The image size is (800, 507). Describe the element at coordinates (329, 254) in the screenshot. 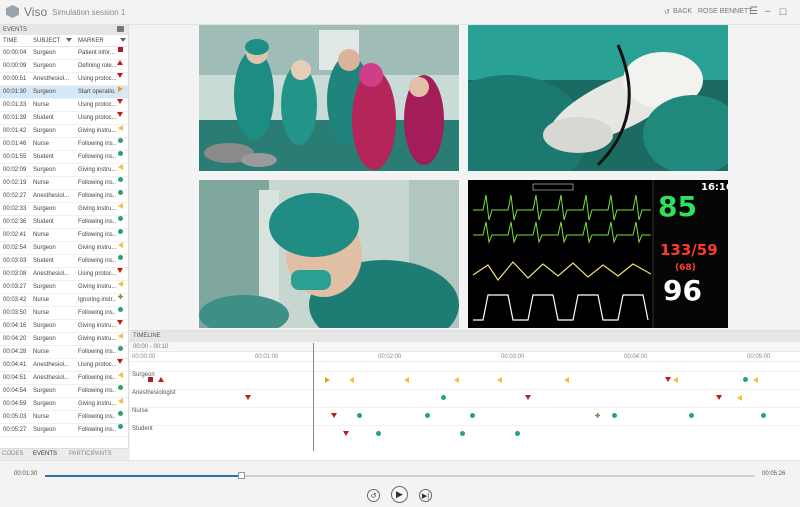

I see `video-surgeon` at that location.